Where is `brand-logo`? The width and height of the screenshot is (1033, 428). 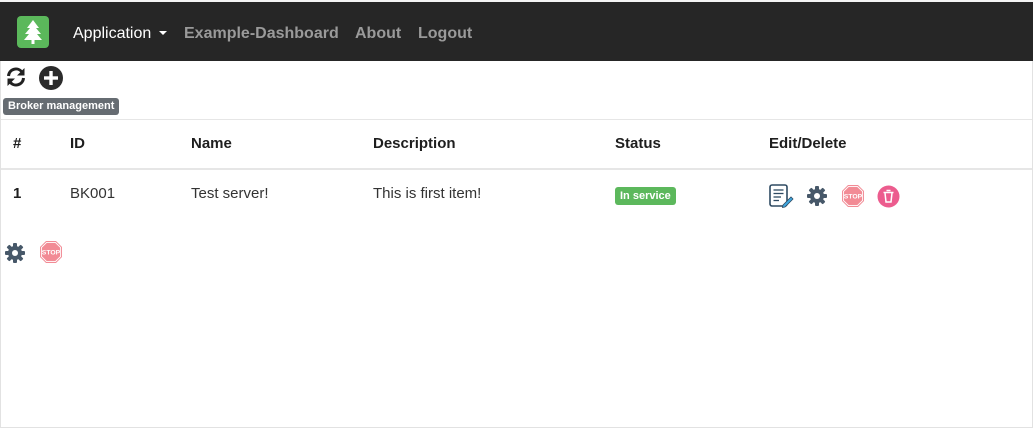 brand-logo is located at coordinates (33, 32).